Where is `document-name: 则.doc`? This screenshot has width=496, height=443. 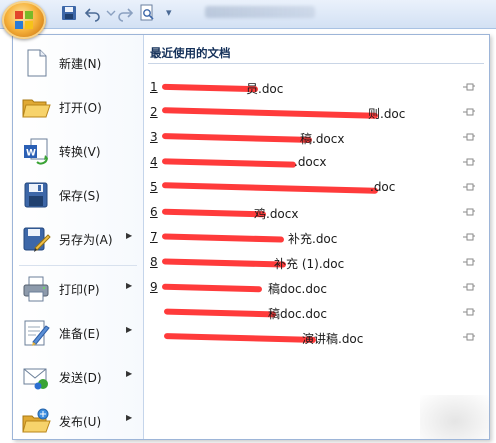 document-name: 则.doc is located at coordinates (387, 114).